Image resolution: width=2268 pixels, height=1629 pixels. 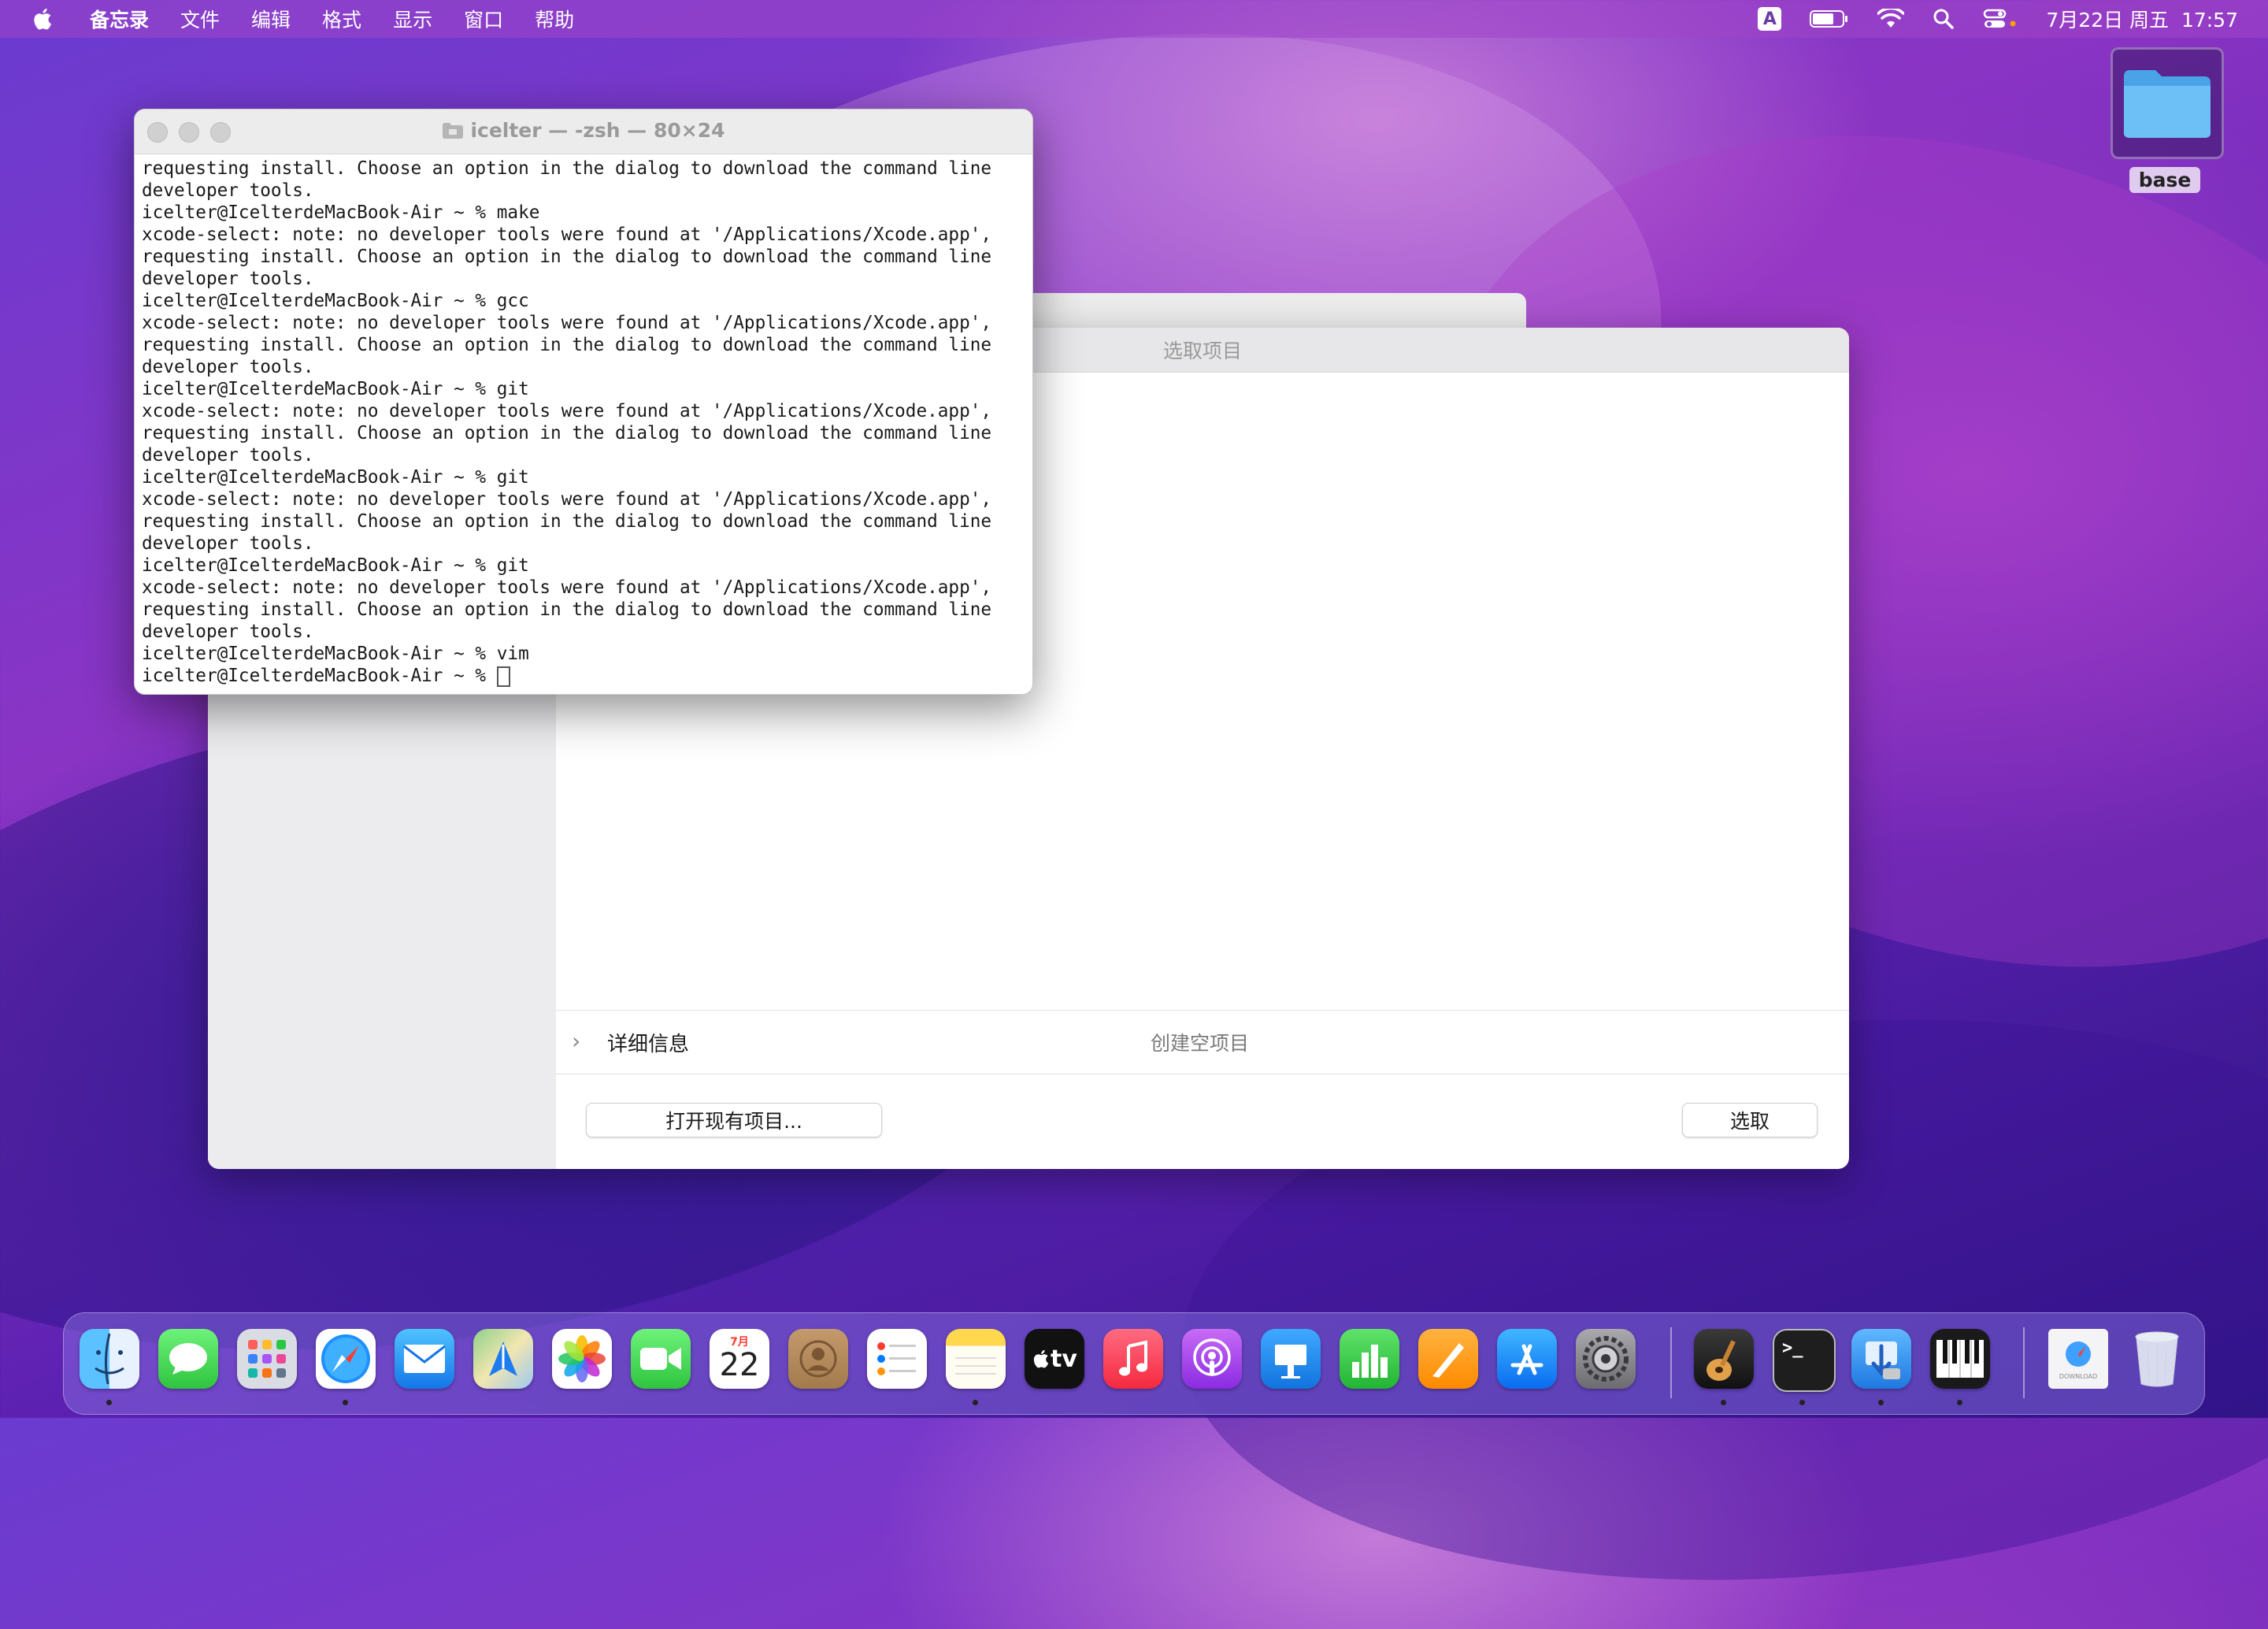 I want to click on piano-running-dot, so click(x=1959, y=1403).